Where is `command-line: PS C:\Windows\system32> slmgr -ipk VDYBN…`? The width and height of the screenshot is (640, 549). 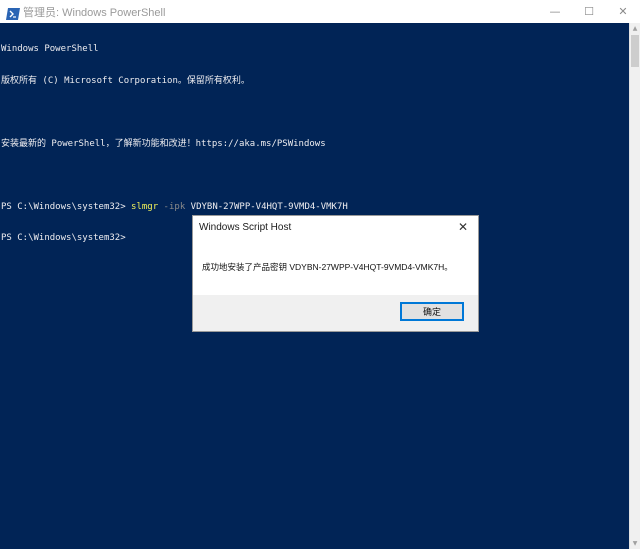
command-line: PS C:\Windows\system32> slmgr -ipk VDYBN… is located at coordinates (314, 207).